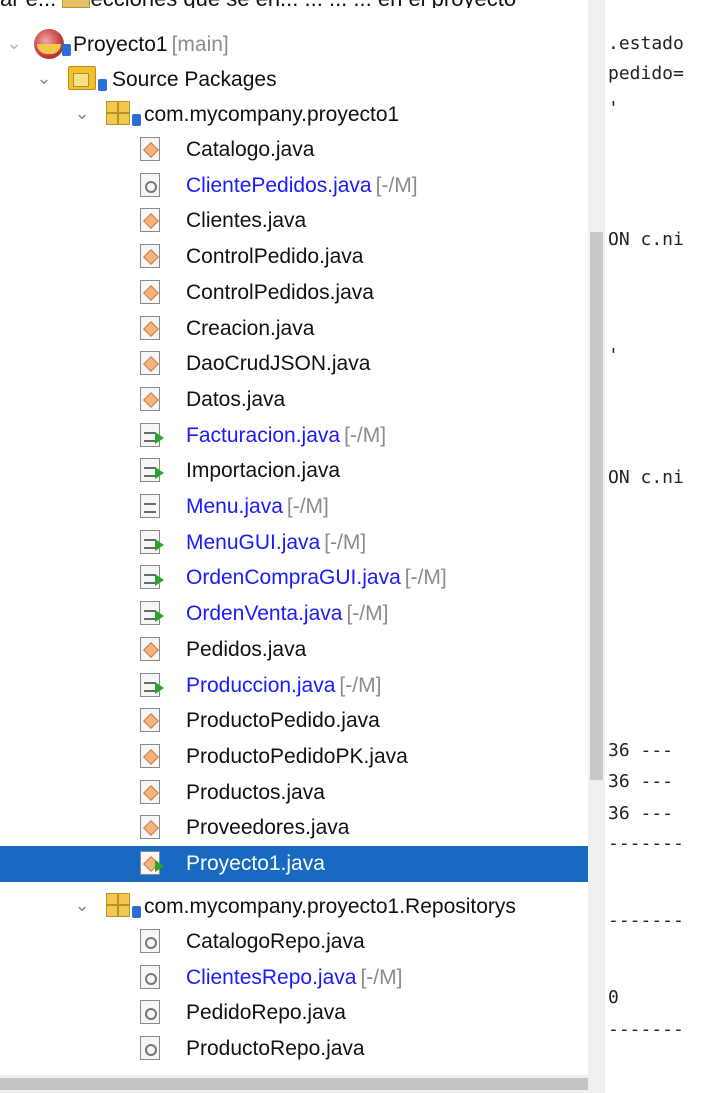  What do you see at coordinates (294, 1049) in the screenshot?
I see `tree-item-file: ProductoRepo.java` at bounding box center [294, 1049].